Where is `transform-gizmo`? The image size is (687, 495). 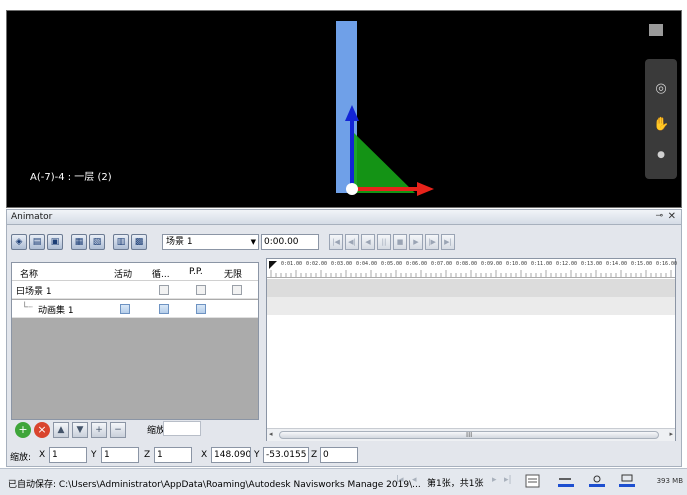 transform-gizmo is located at coordinates (377, 151).